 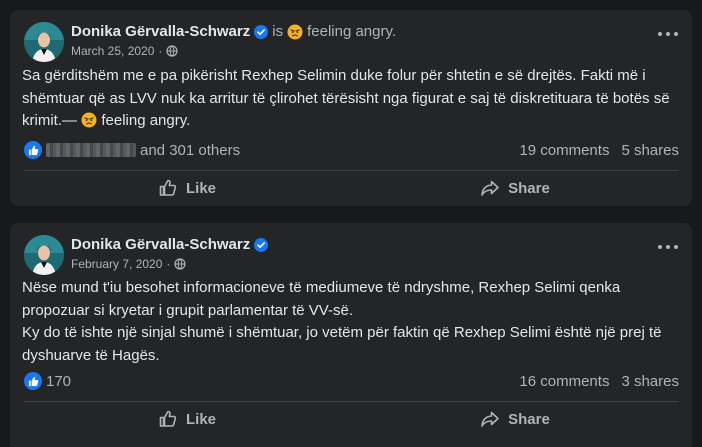 What do you see at coordinates (49, 120) in the screenshot?
I see `post-body-line-text: krimit.—` at bounding box center [49, 120].